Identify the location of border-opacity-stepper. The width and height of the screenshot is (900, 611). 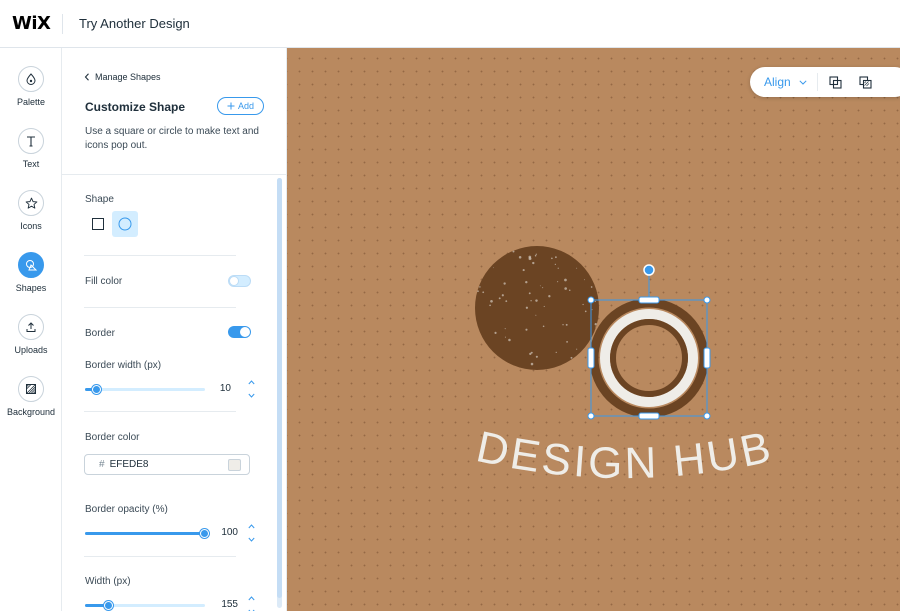
(251, 533).